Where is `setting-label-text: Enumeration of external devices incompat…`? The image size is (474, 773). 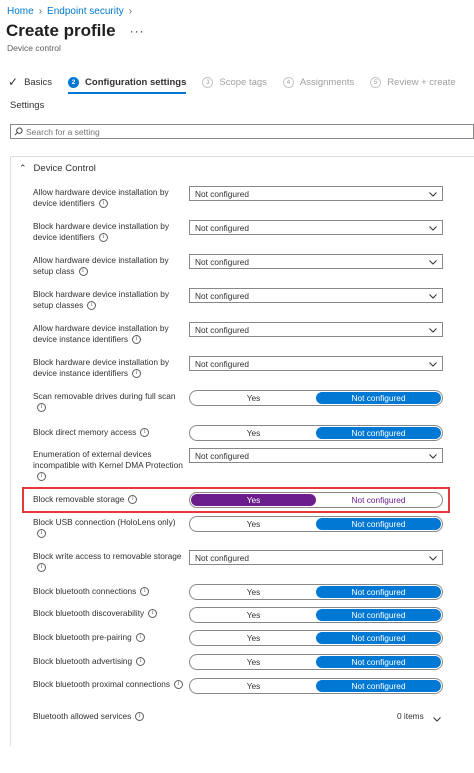
setting-label-text: Enumeration of external devices incompat… is located at coordinates (108, 459).